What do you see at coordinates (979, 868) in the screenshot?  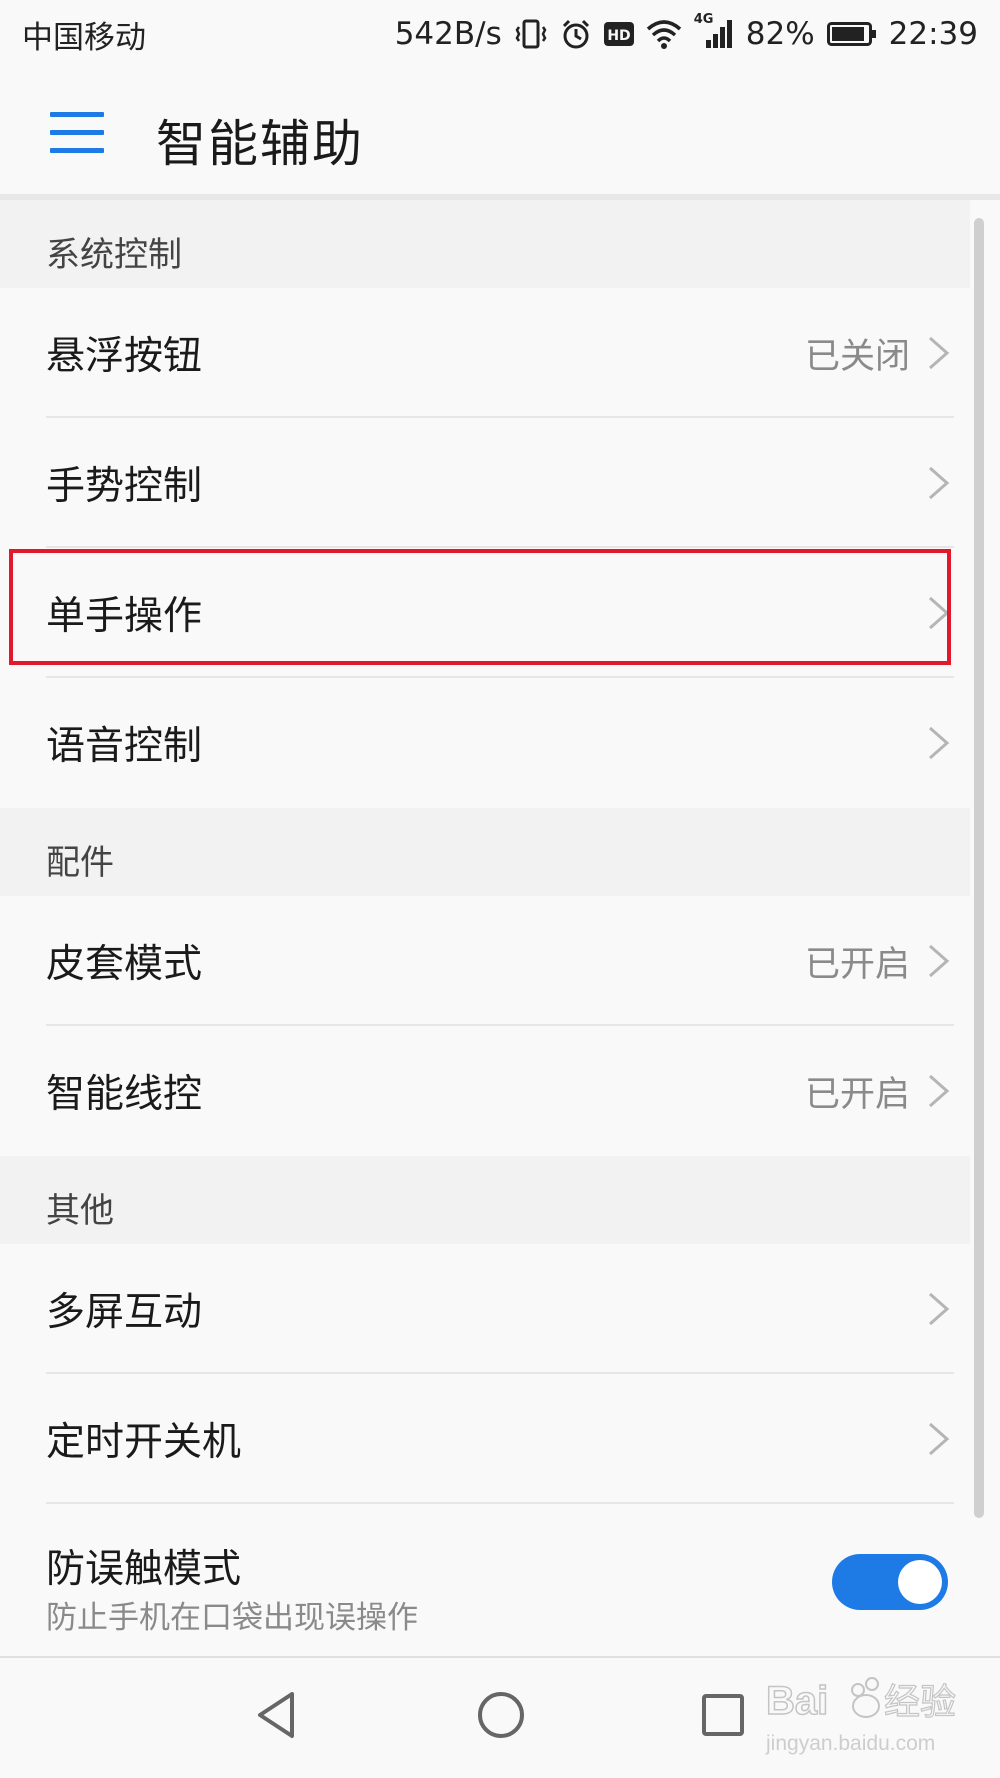 I see `scrollbar` at bounding box center [979, 868].